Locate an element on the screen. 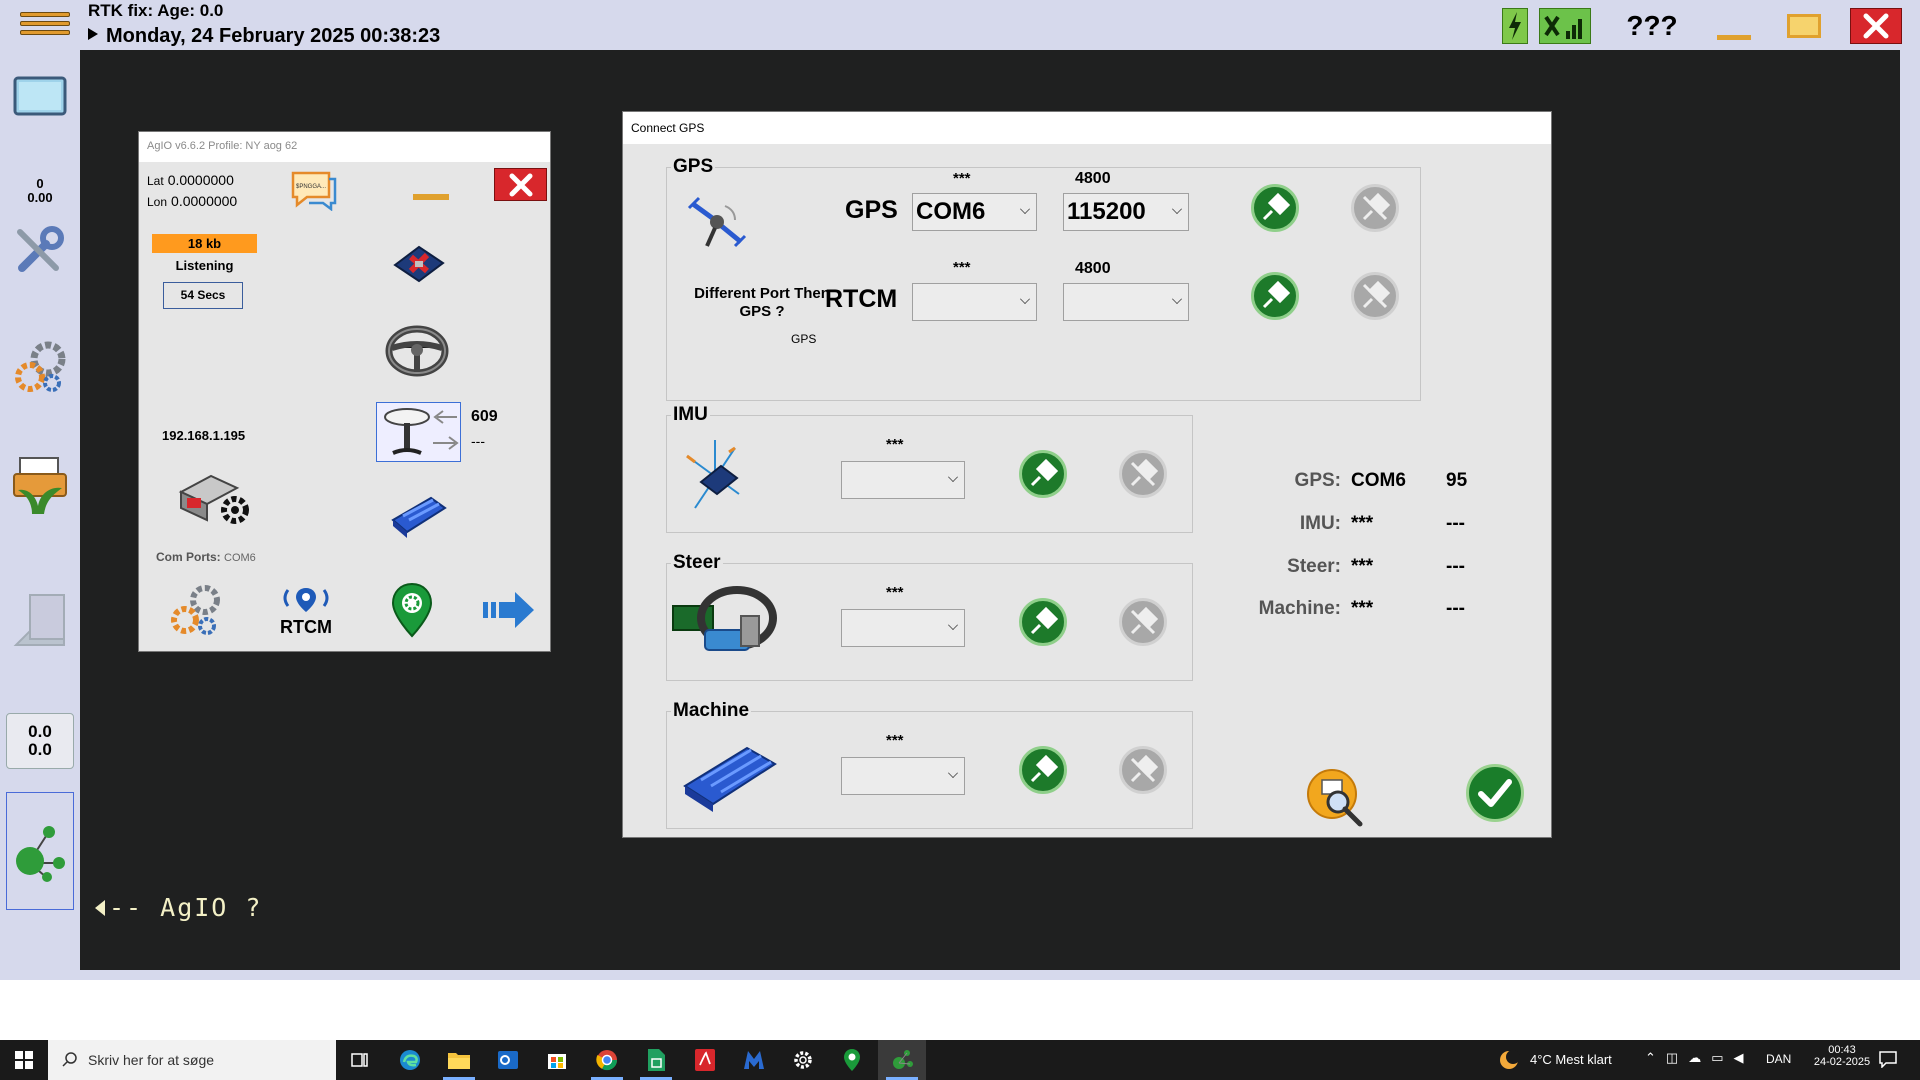 Image resolution: width=1920 pixels, height=1080 pixels. gps-signal-icon is located at coordinates (1565, 26).